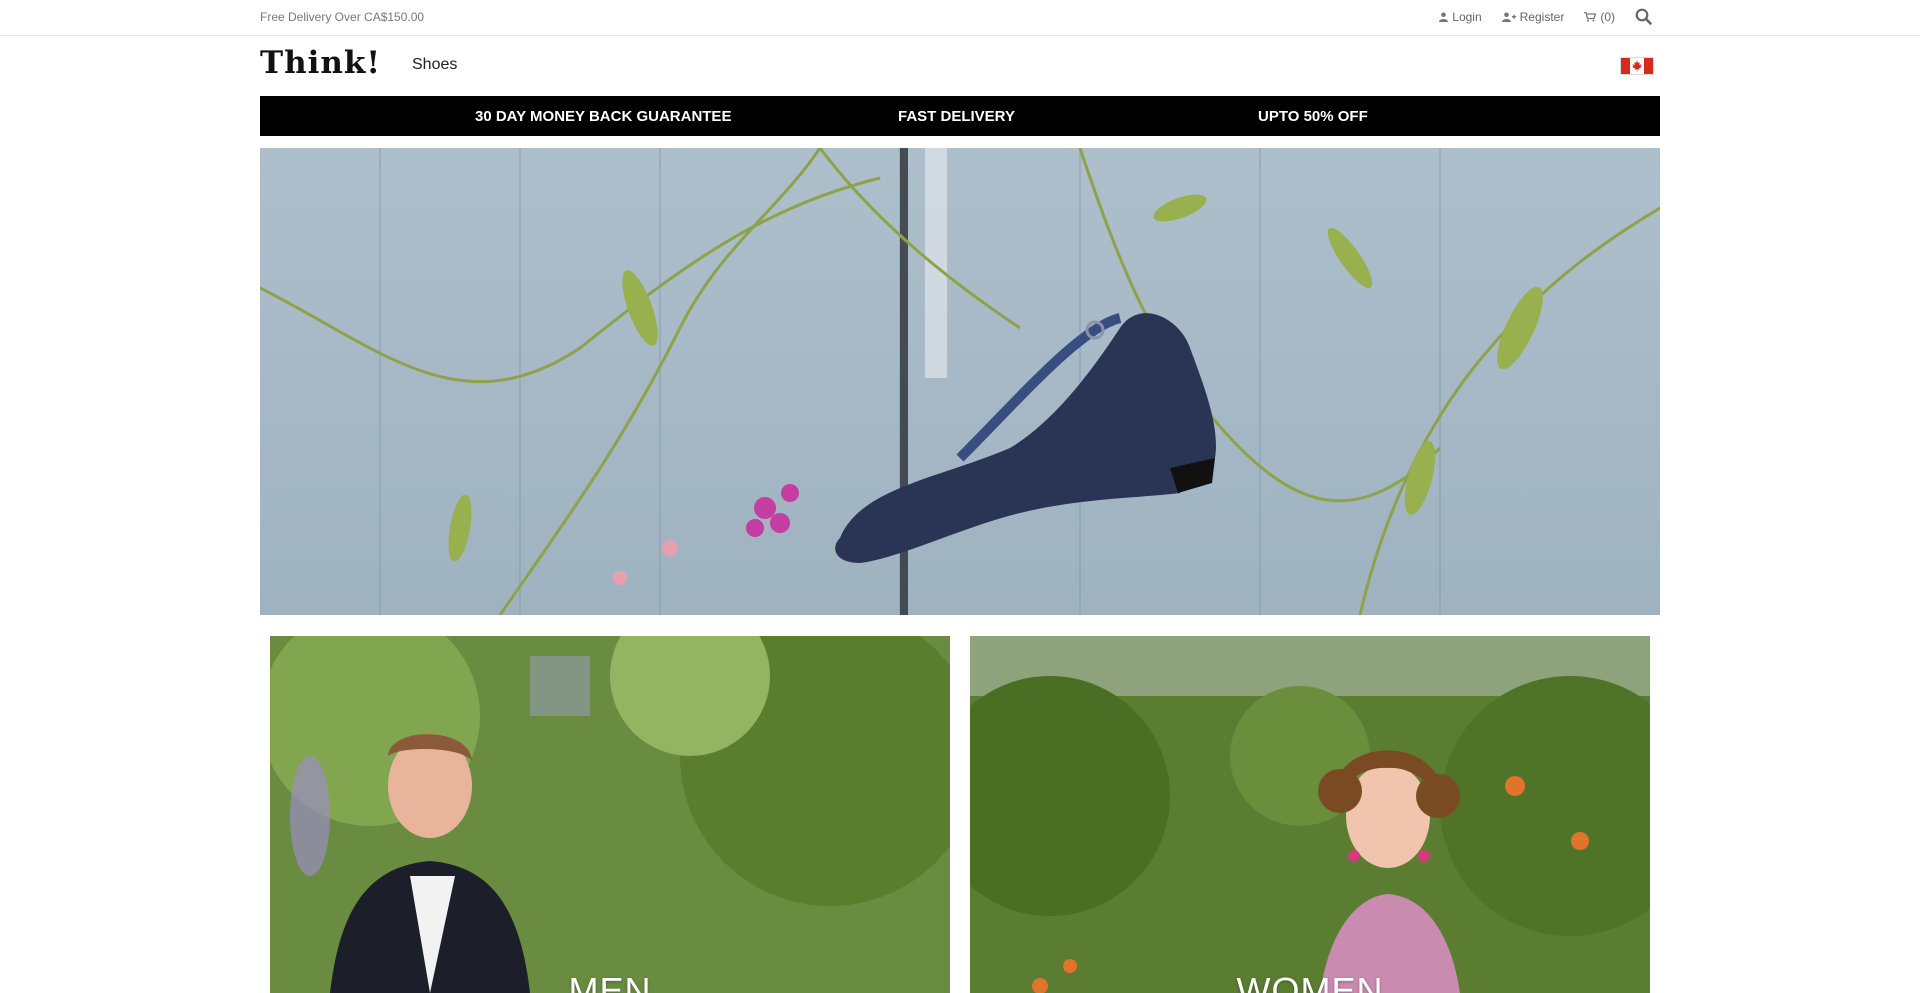 The width and height of the screenshot is (1920, 993). I want to click on shopping-cart-icon, so click(1590, 16).